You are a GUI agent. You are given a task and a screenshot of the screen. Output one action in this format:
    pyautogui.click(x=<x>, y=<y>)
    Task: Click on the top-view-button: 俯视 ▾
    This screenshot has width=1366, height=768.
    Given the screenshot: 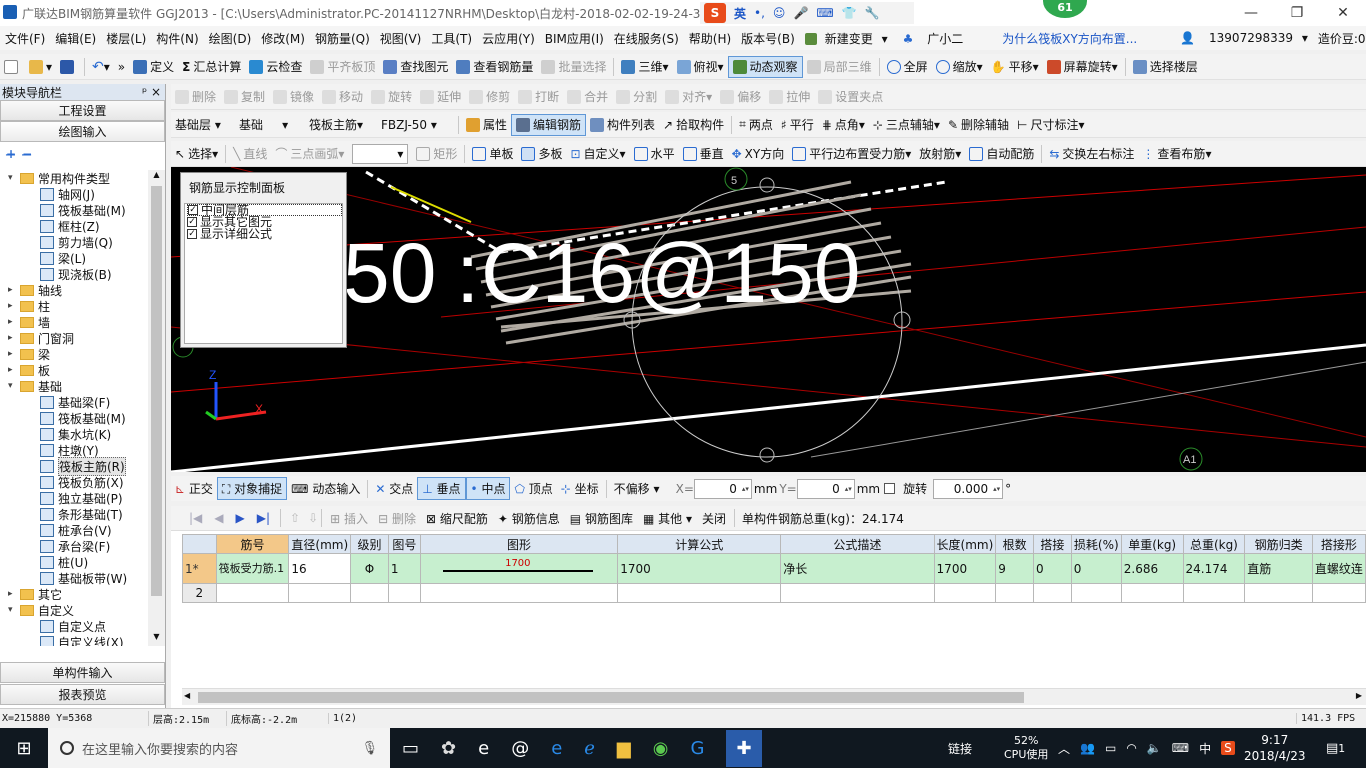 What is the action you would take?
    pyautogui.click(x=700, y=67)
    